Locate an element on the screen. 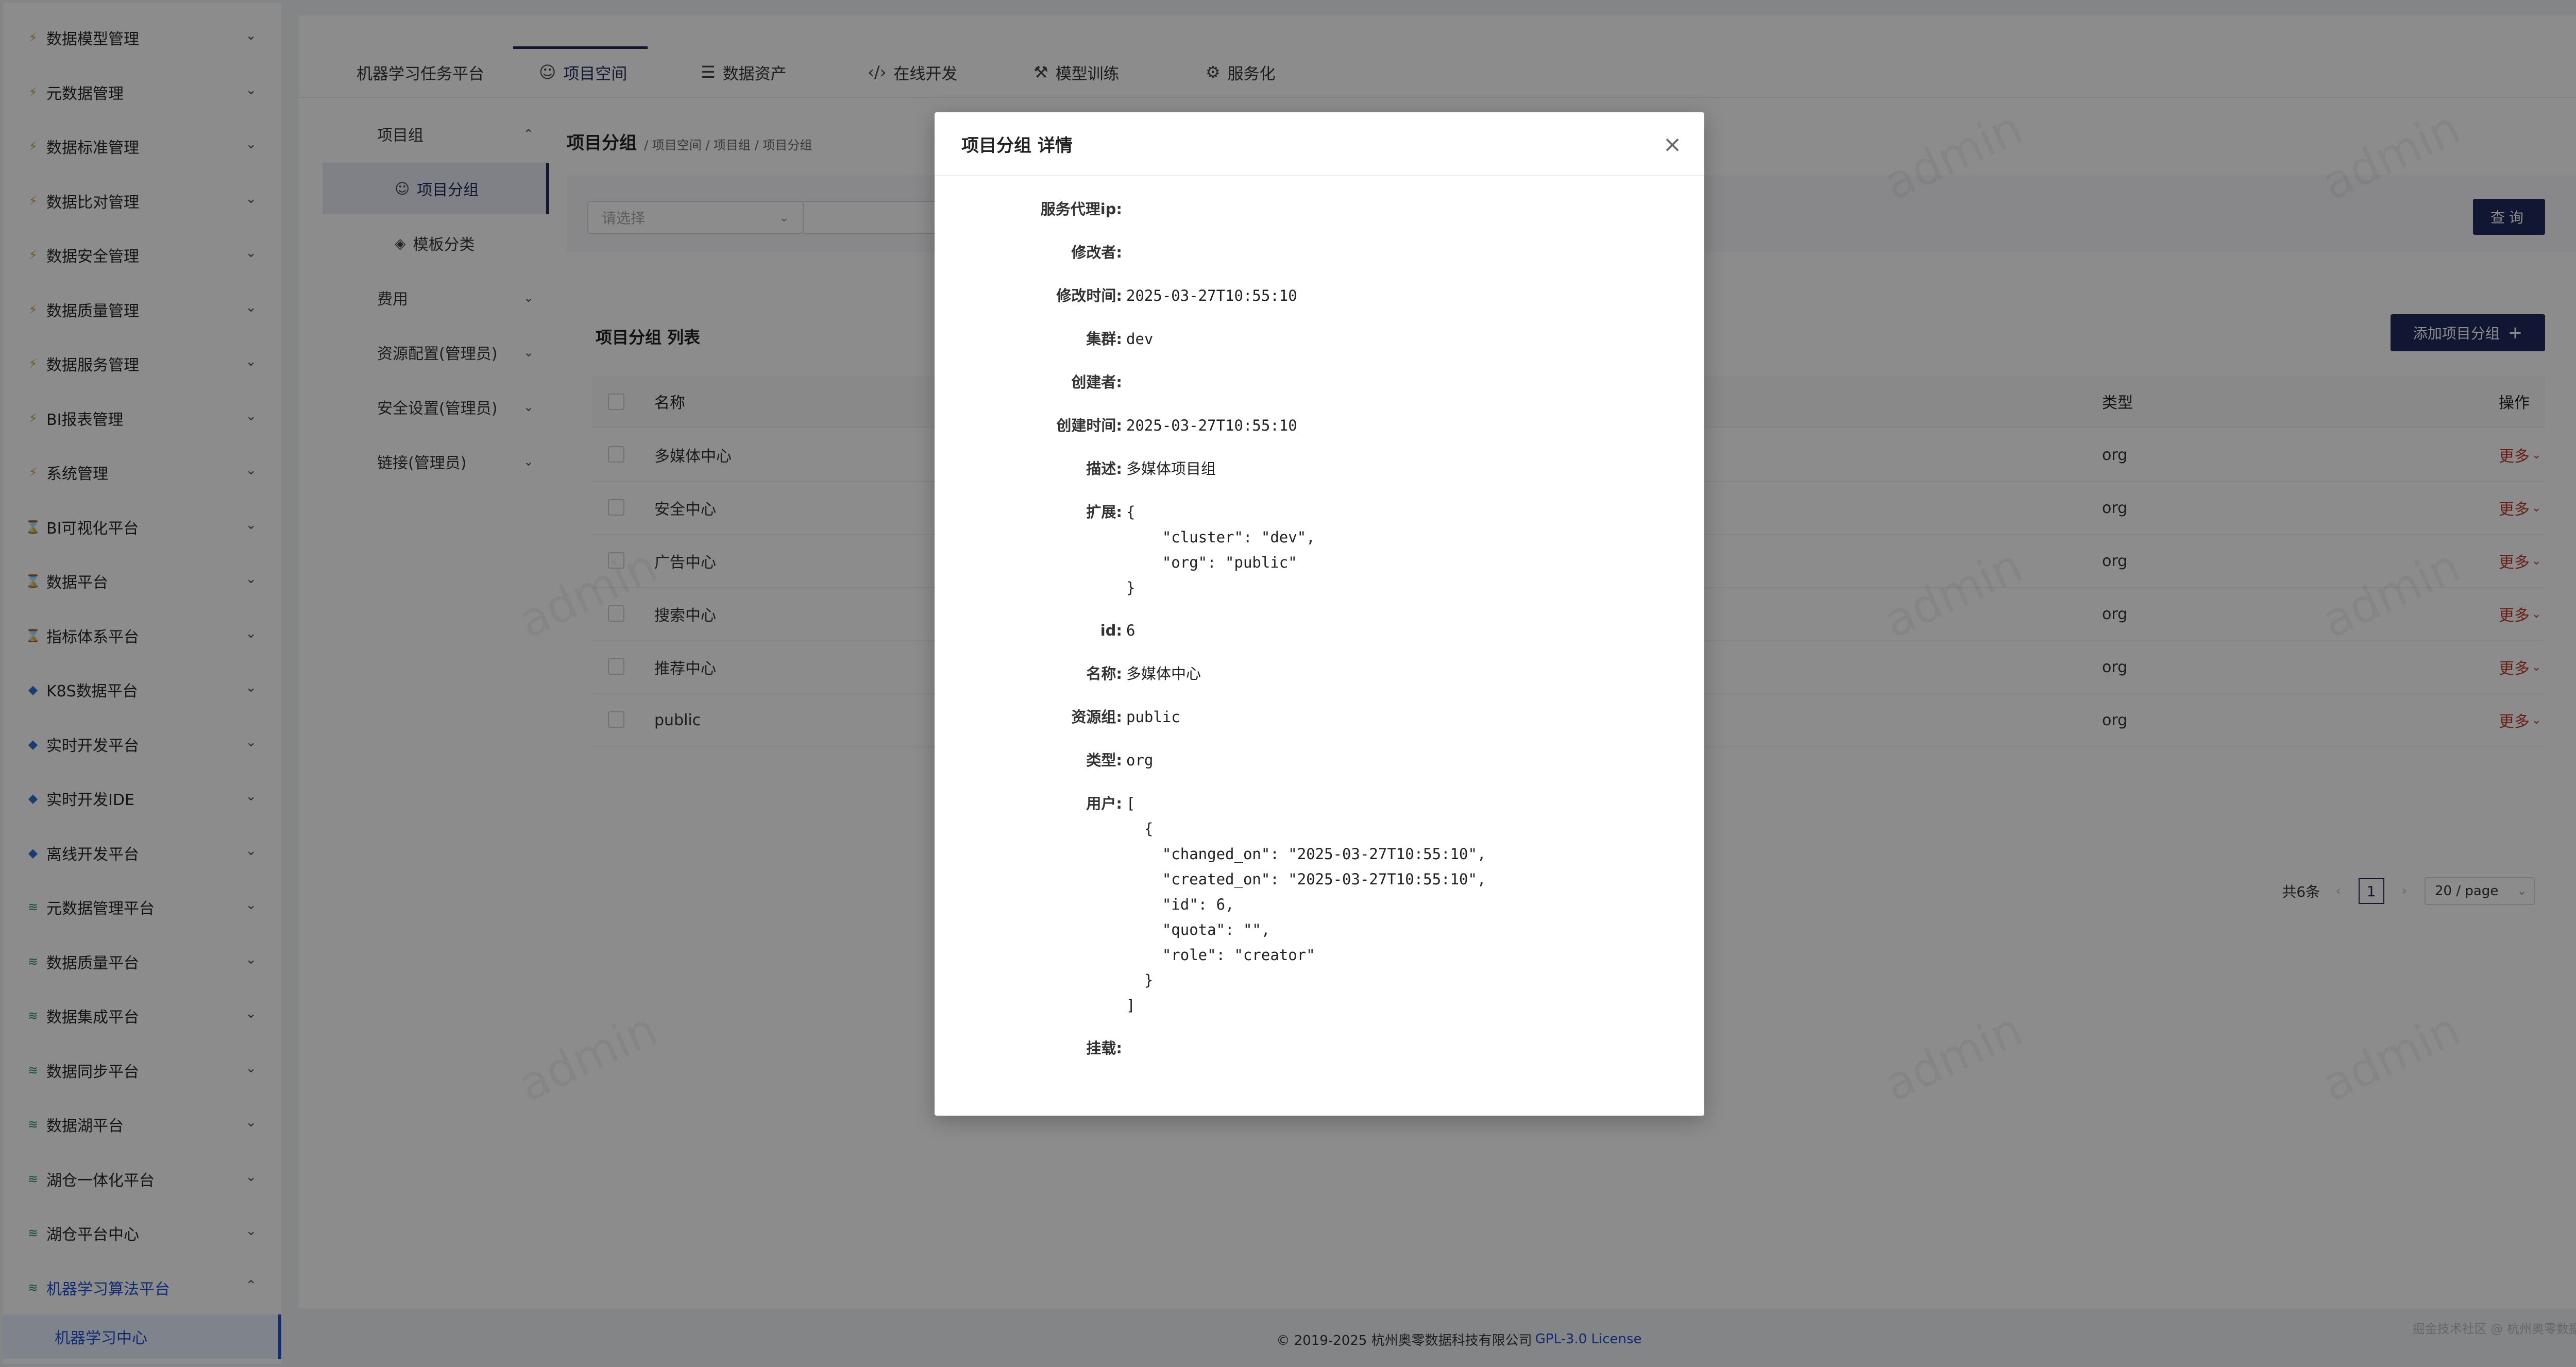 The width and height of the screenshot is (2576, 1367). field-label: 服务代理ip: is located at coordinates (1081, 209).